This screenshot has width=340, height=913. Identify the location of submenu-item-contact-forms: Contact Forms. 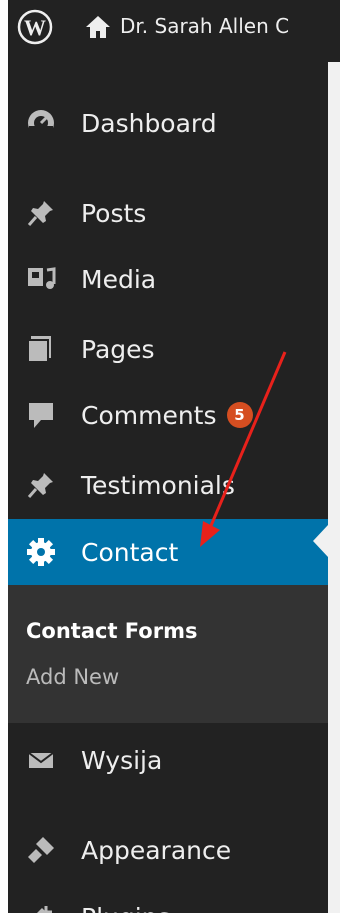
(111, 631).